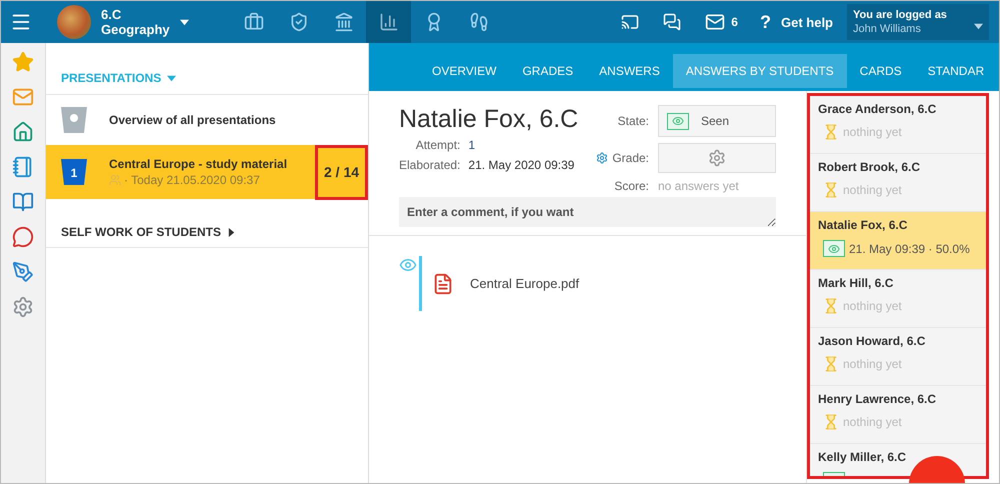 The image size is (1000, 484). What do you see at coordinates (23, 132) in the screenshot?
I see `home-icon` at bounding box center [23, 132].